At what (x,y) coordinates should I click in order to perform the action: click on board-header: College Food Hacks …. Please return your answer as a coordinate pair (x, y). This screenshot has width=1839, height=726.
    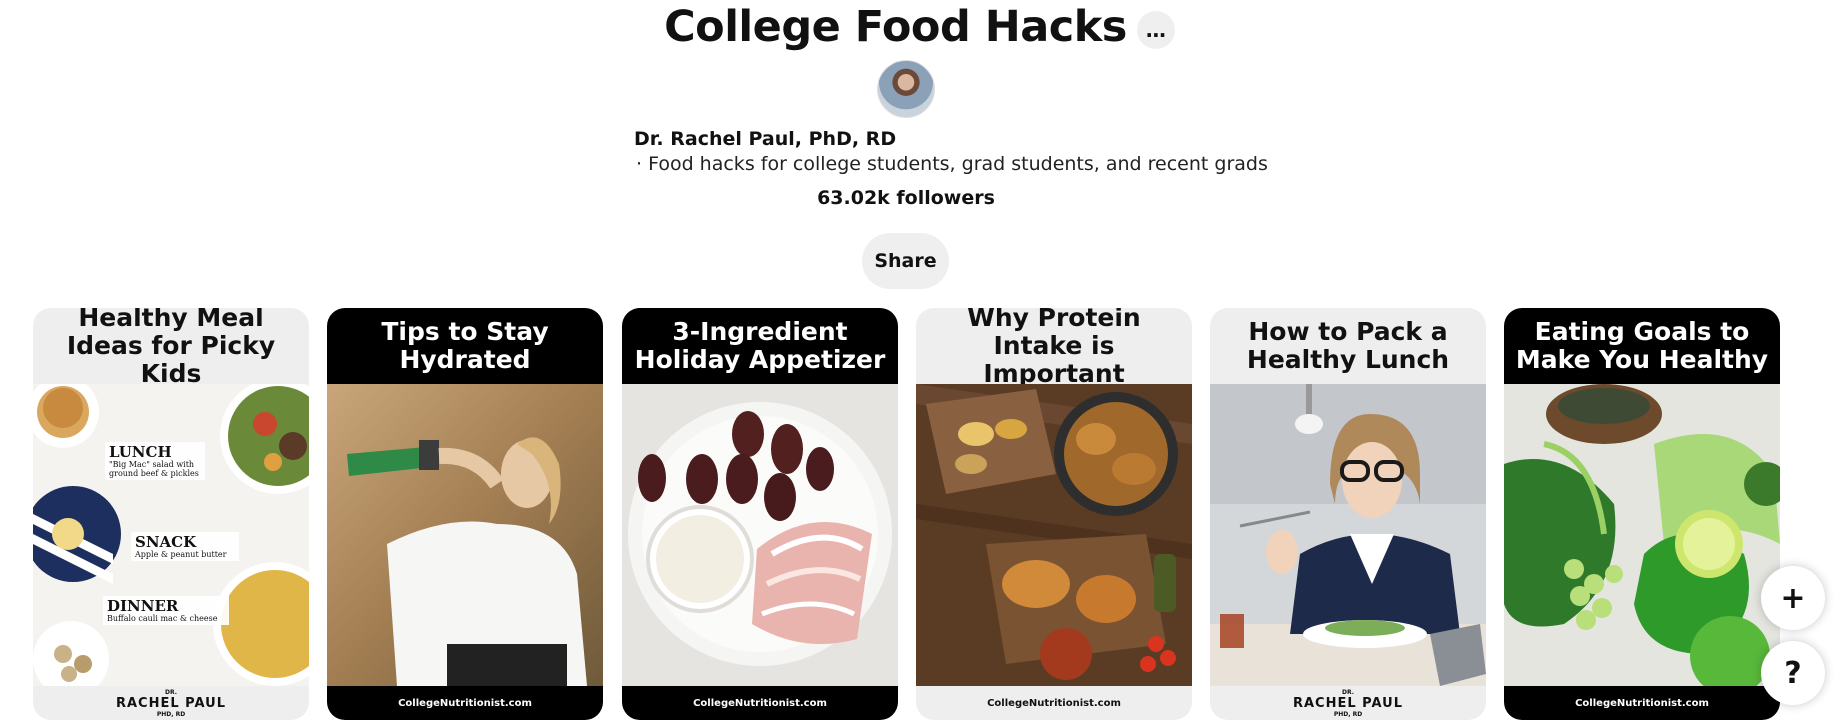
    Looking at the image, I should click on (919, 27).